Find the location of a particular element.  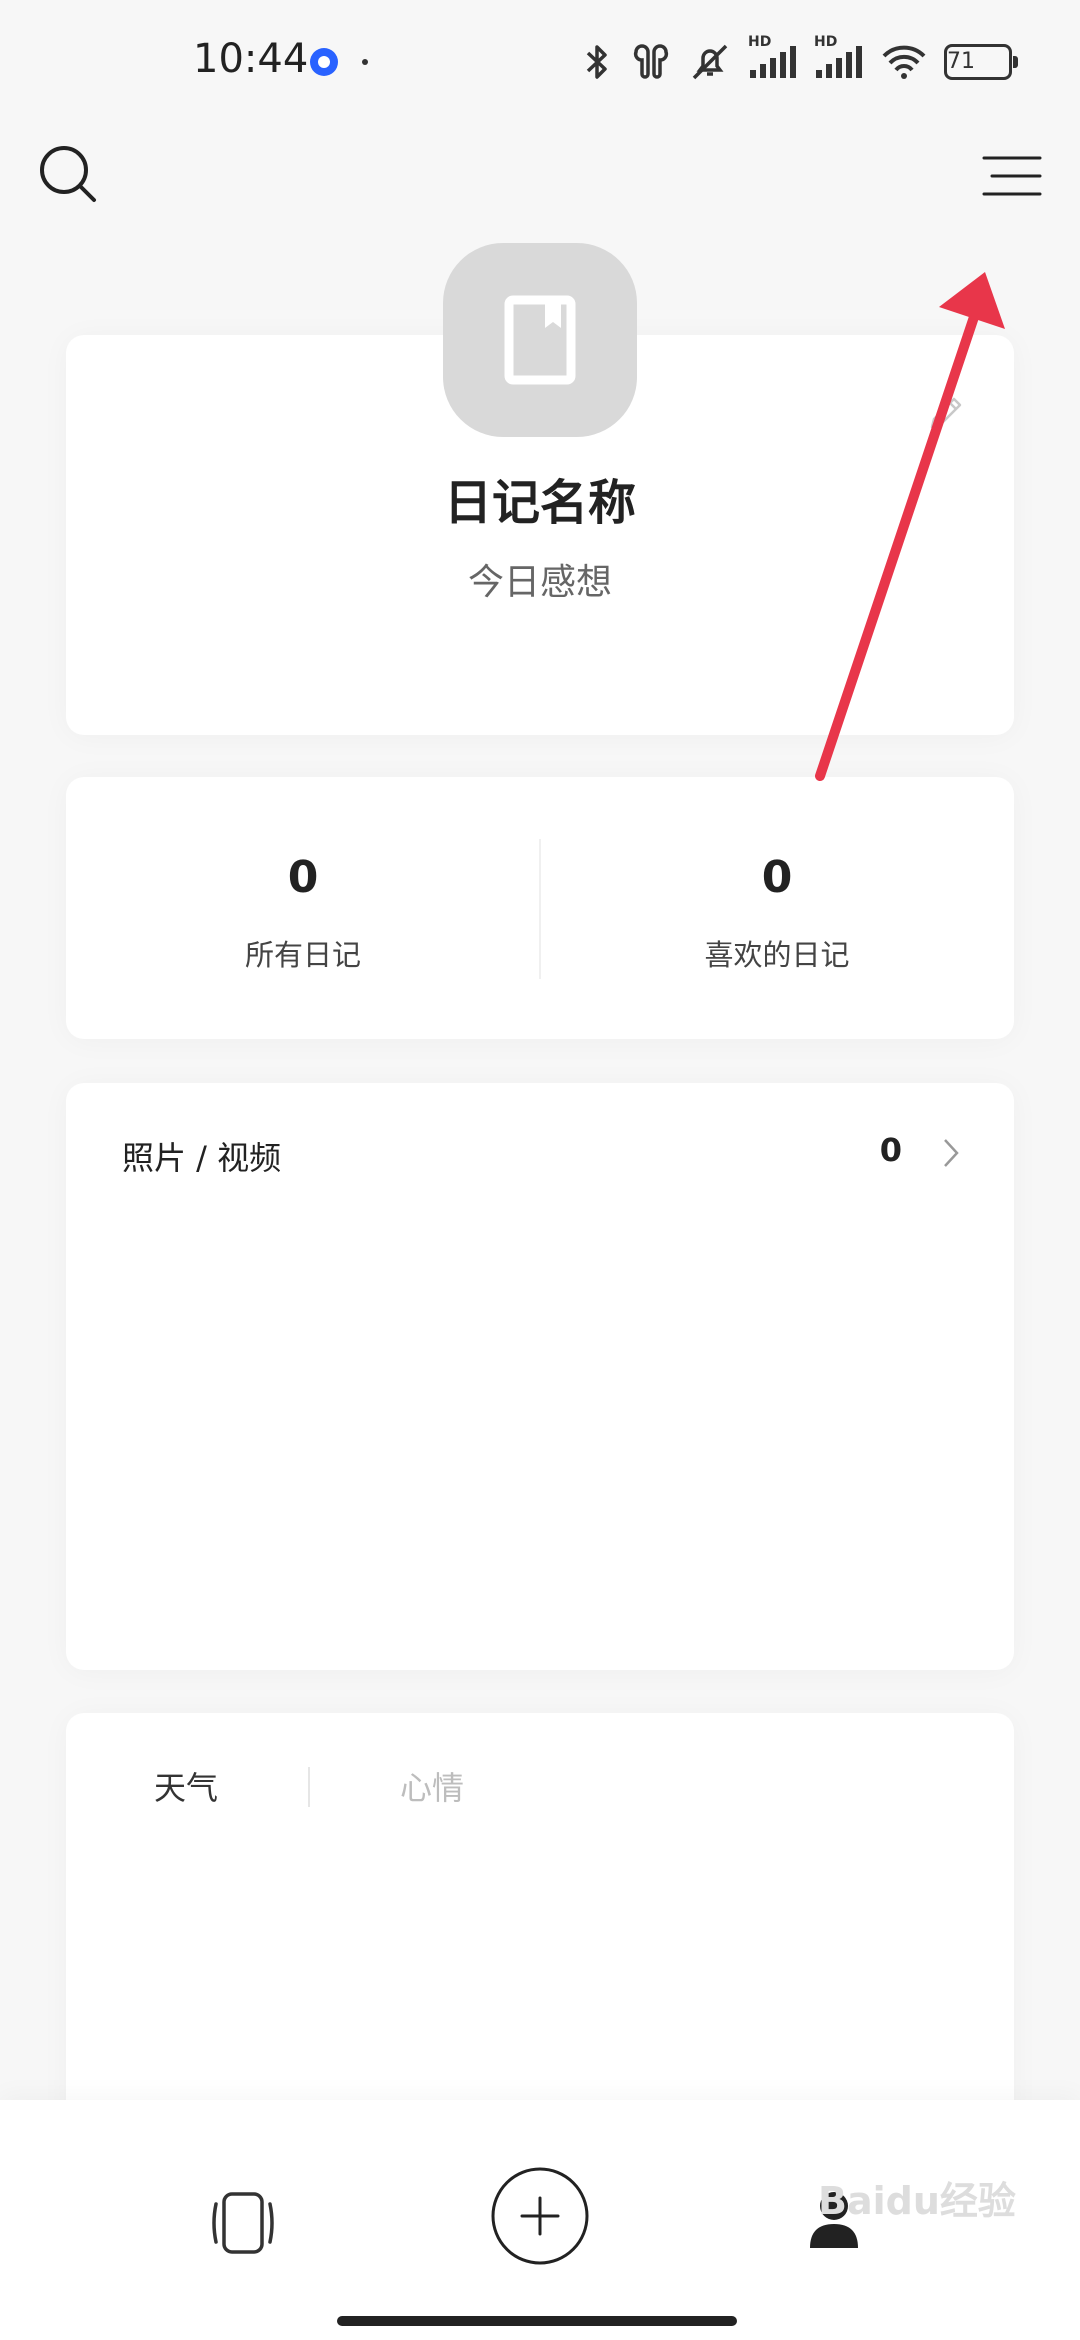

menu-button is located at coordinates (1010, 176).